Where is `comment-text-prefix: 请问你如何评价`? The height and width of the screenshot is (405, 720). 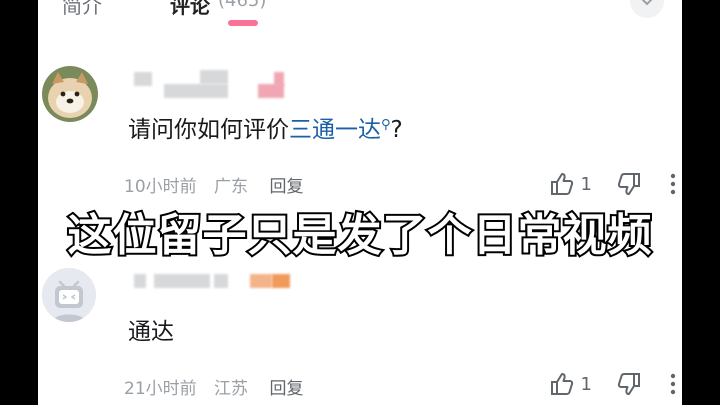
comment-text-prefix: 请问你如何评价 is located at coordinates (208, 130).